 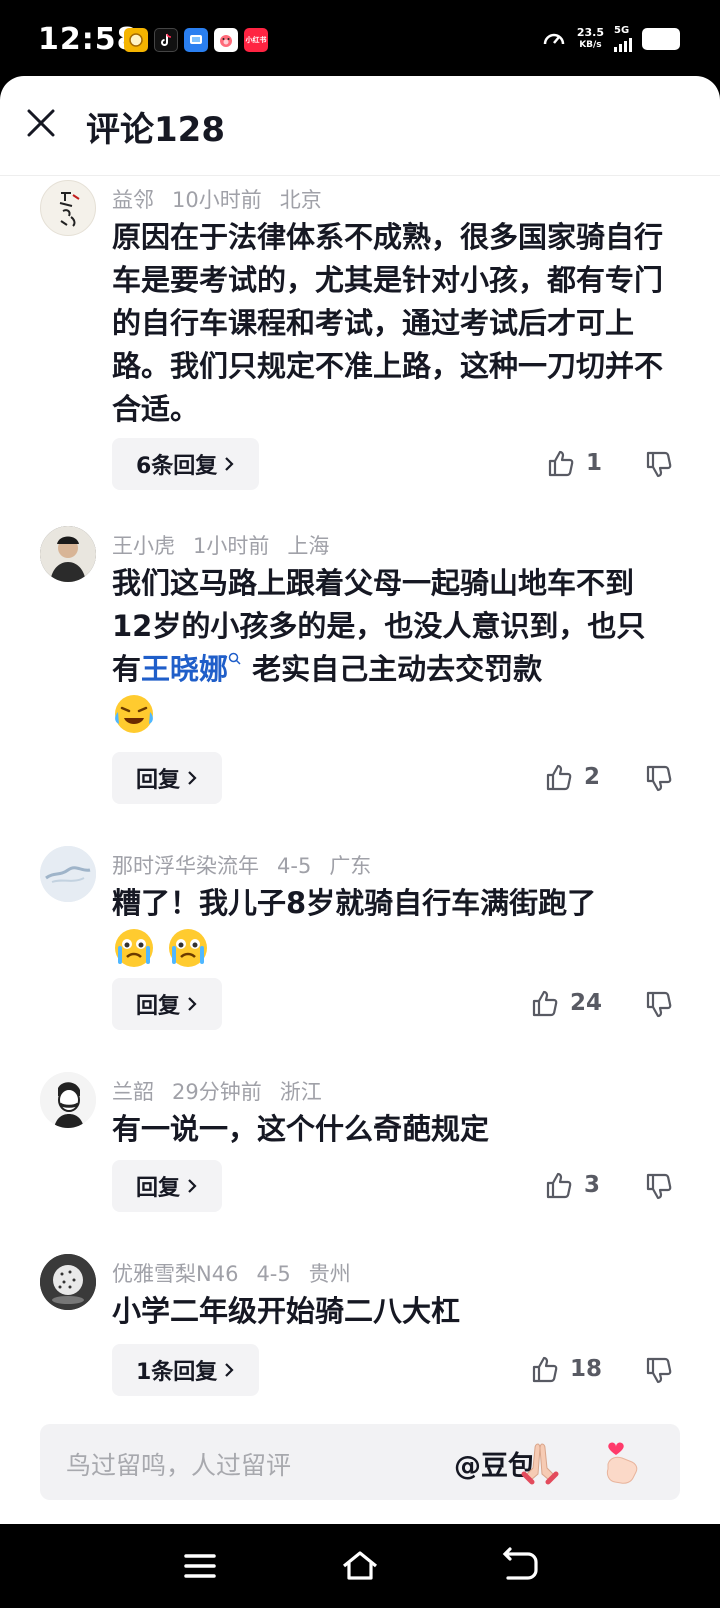 I want to click on like-count: 18, so click(x=586, y=1369).